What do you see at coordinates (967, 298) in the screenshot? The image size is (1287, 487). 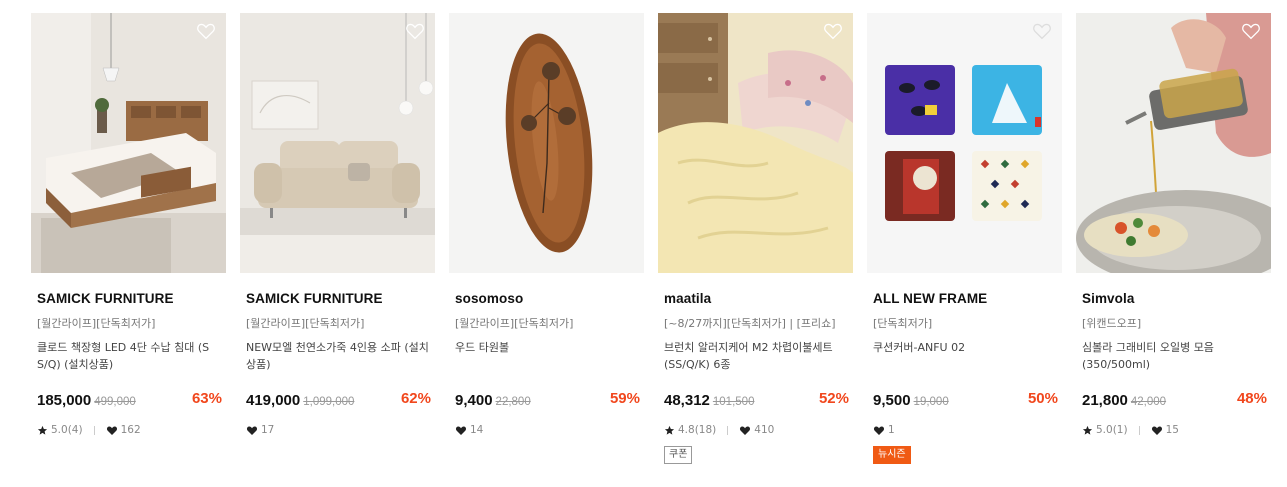 I see `brand-name: ALL NEW FRAME` at bounding box center [967, 298].